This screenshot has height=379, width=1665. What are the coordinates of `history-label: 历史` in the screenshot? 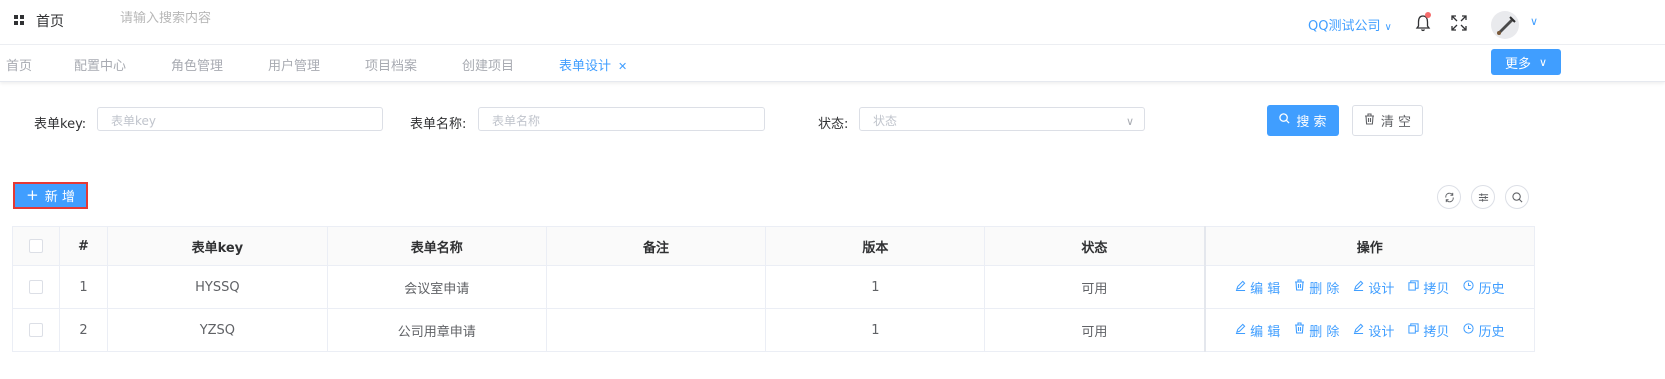 It's located at (1491, 332).